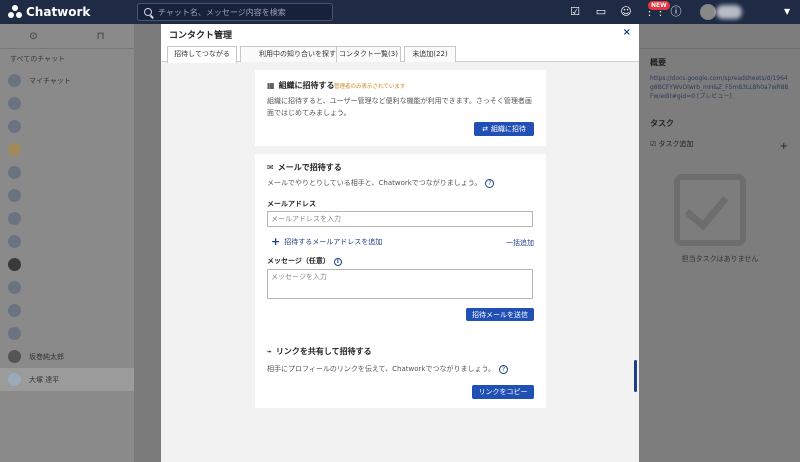 Image resolution: width=800 pixels, height=462 pixels. Describe the element at coordinates (304, 167) in the screenshot. I see `mail-invite-title: ✉ メールで招待する` at that location.